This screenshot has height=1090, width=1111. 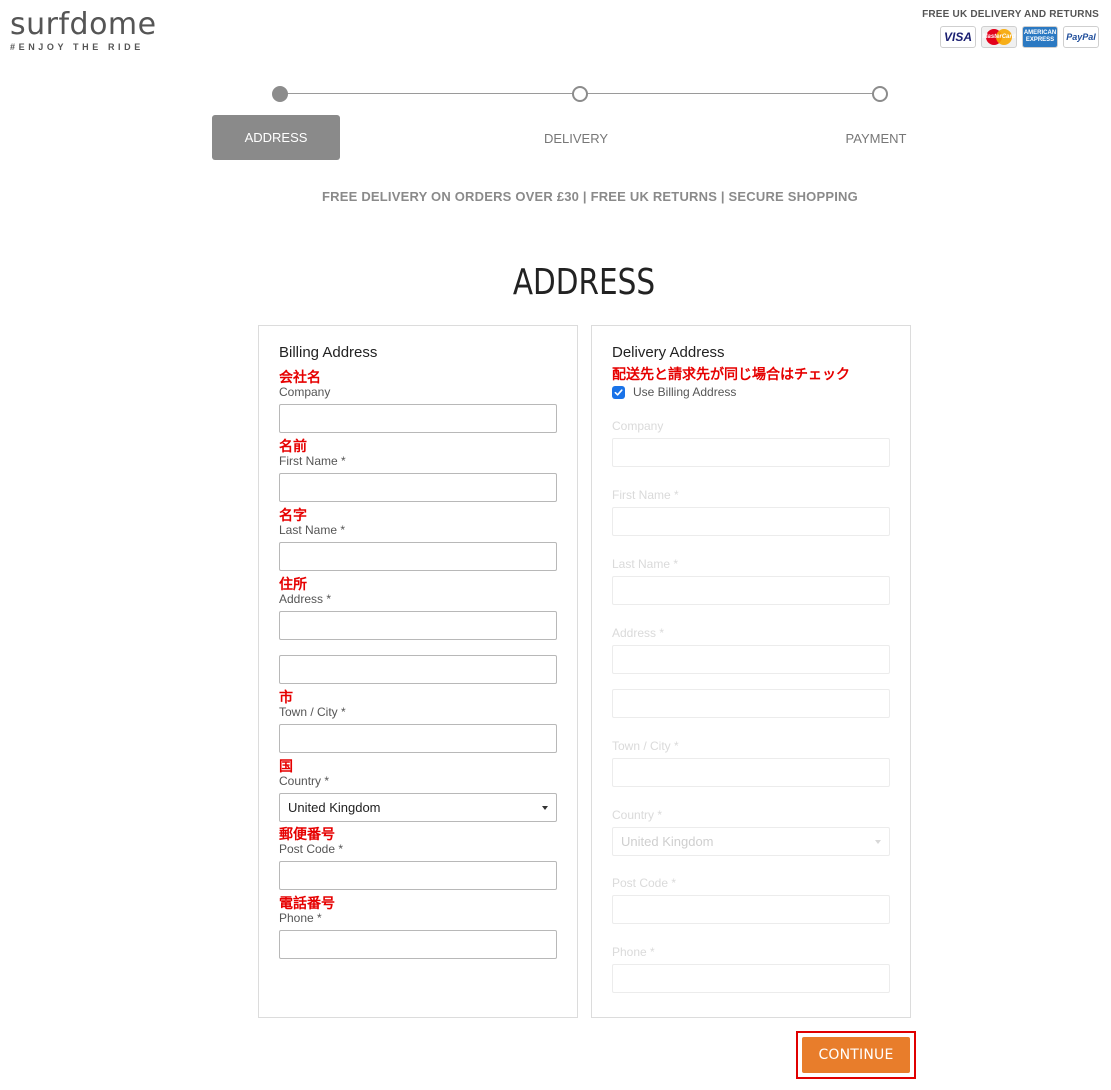 I want to click on billing-city-input, so click(x=418, y=738).